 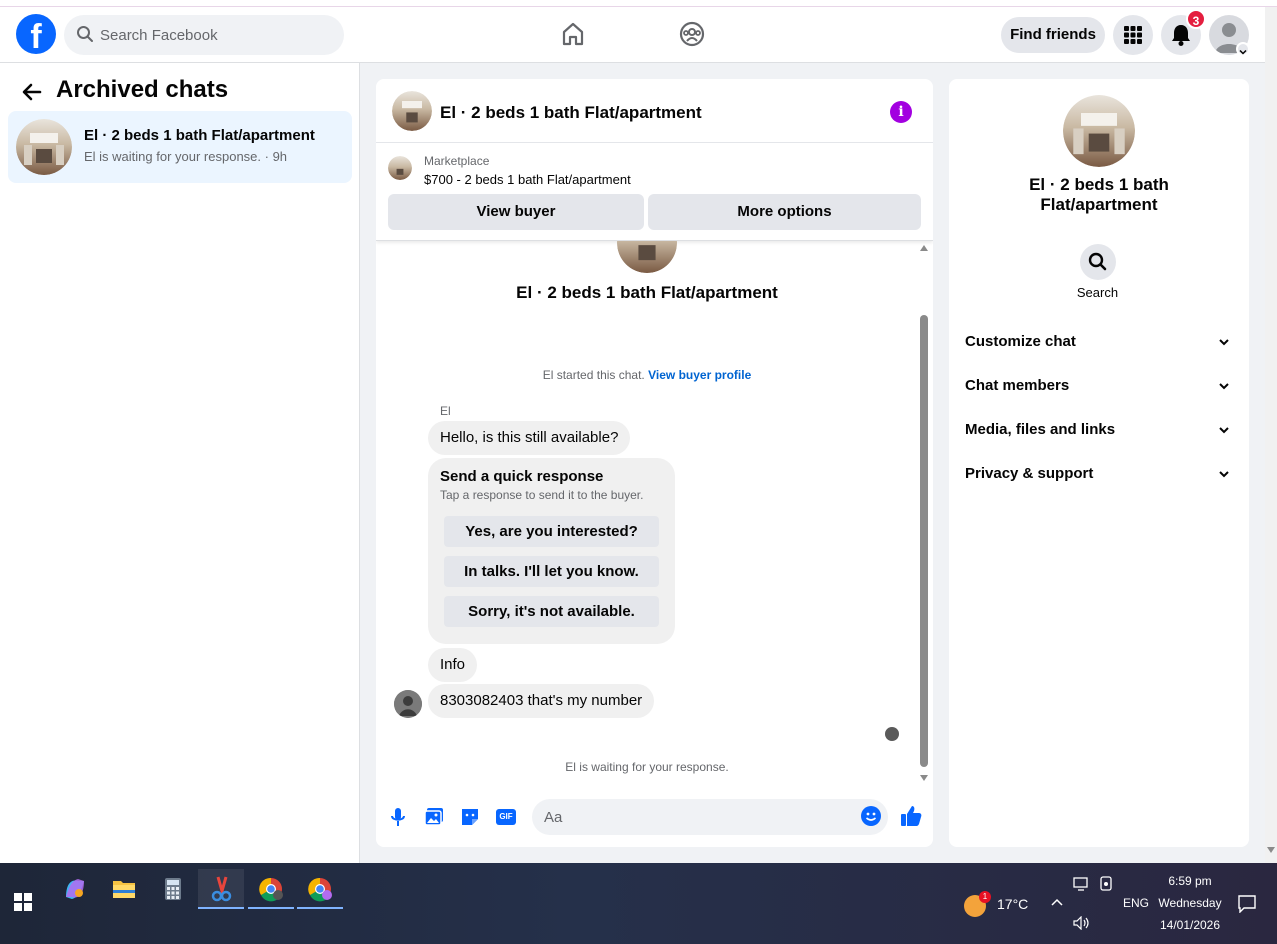 What do you see at coordinates (911, 816) in the screenshot?
I see `thumbs-up-icon` at bounding box center [911, 816].